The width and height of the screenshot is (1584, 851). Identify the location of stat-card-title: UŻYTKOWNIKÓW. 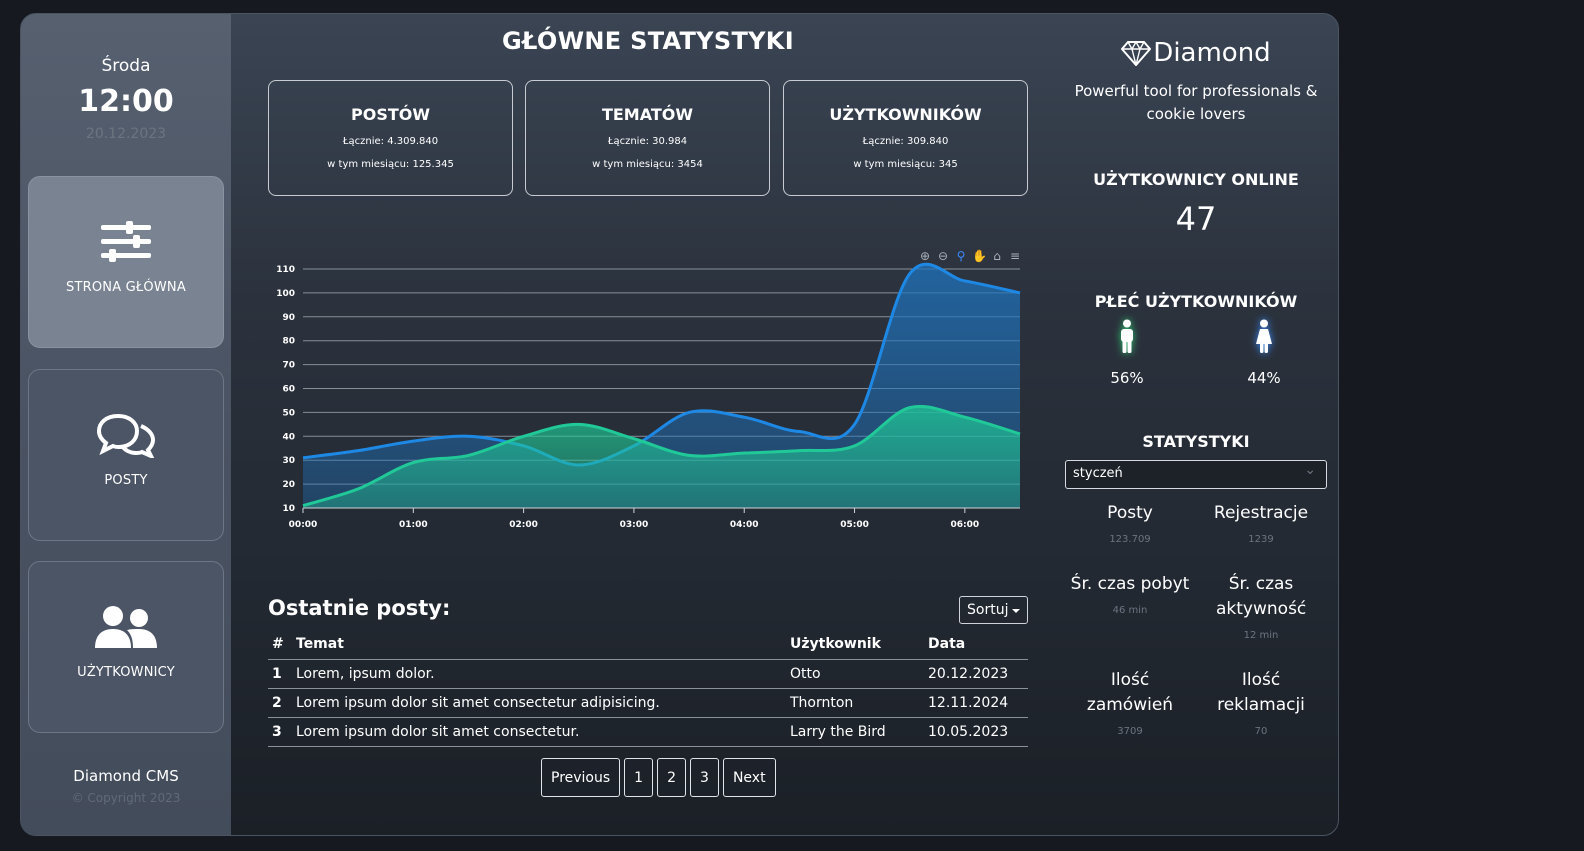
(905, 114).